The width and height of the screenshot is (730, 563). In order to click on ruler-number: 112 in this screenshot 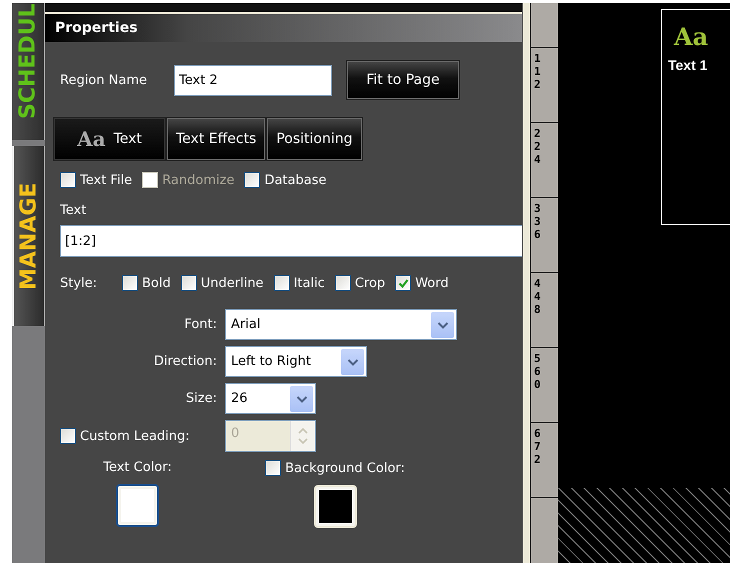, I will do `click(538, 72)`.